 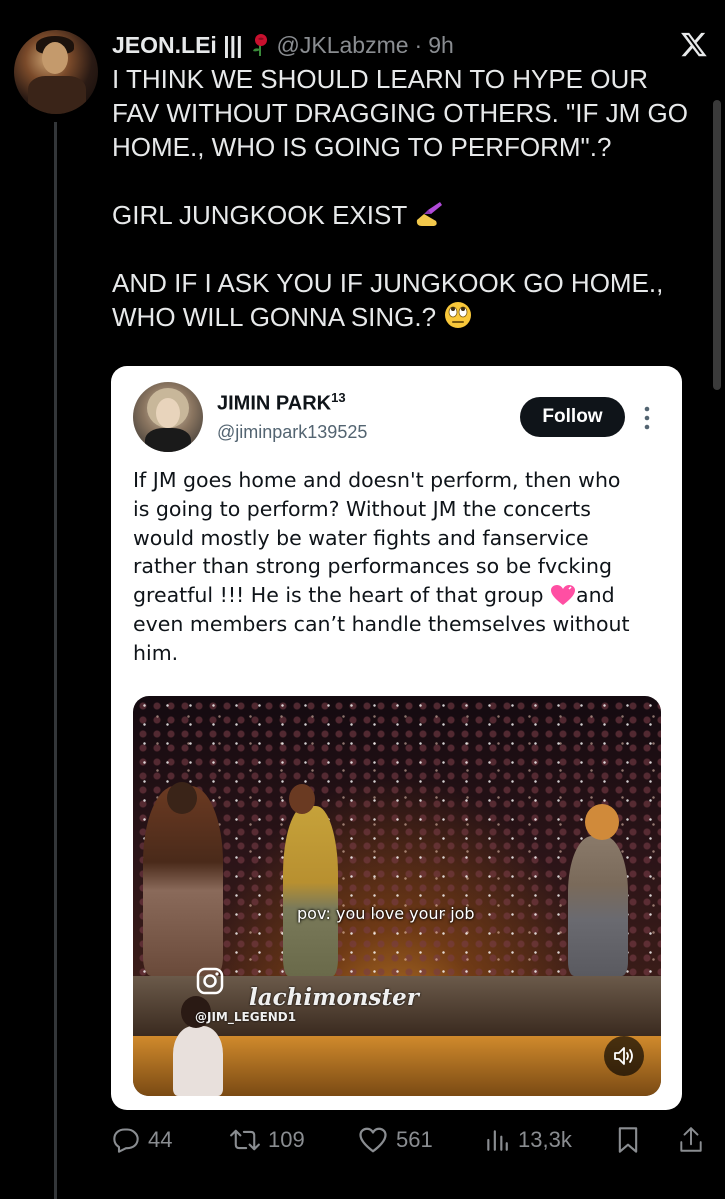 I want to click on repost-action: 109, so click(x=267, y=1140).